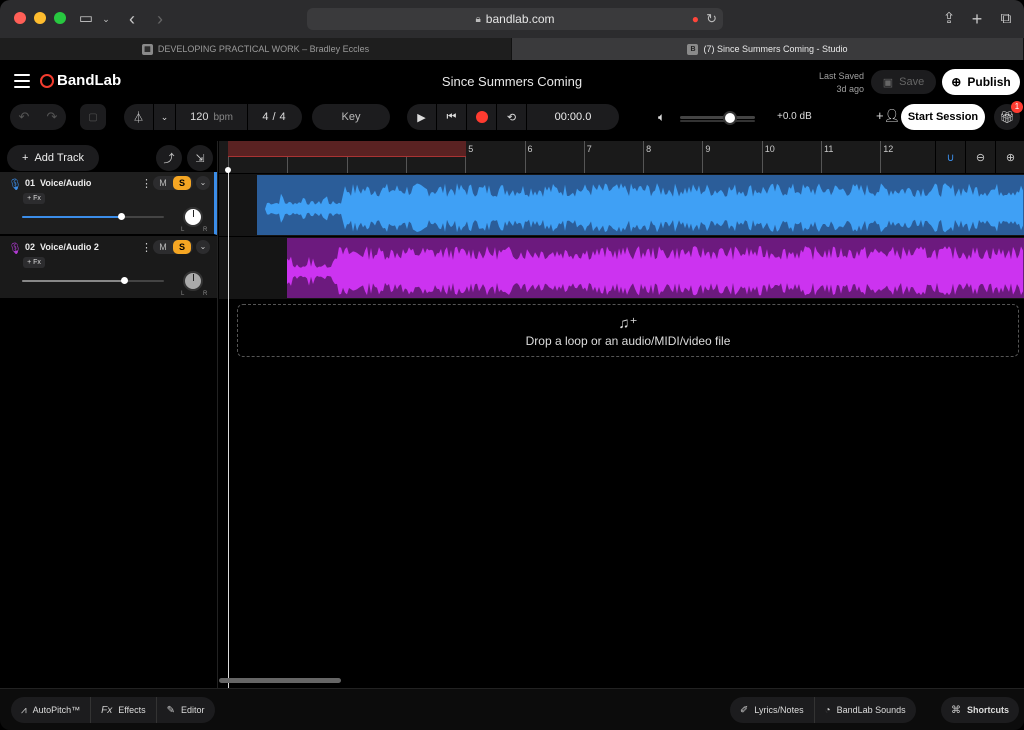  What do you see at coordinates (1017, 107) in the screenshot?
I see `notification-badge: 1` at bounding box center [1017, 107].